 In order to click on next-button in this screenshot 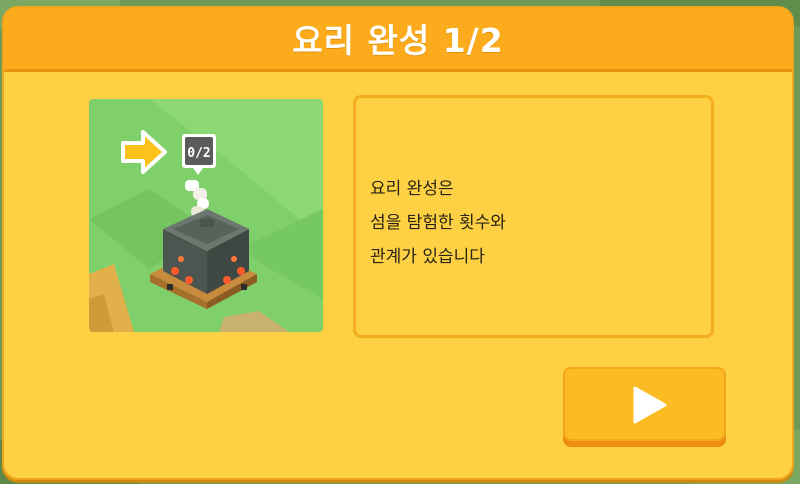, I will do `click(644, 404)`.